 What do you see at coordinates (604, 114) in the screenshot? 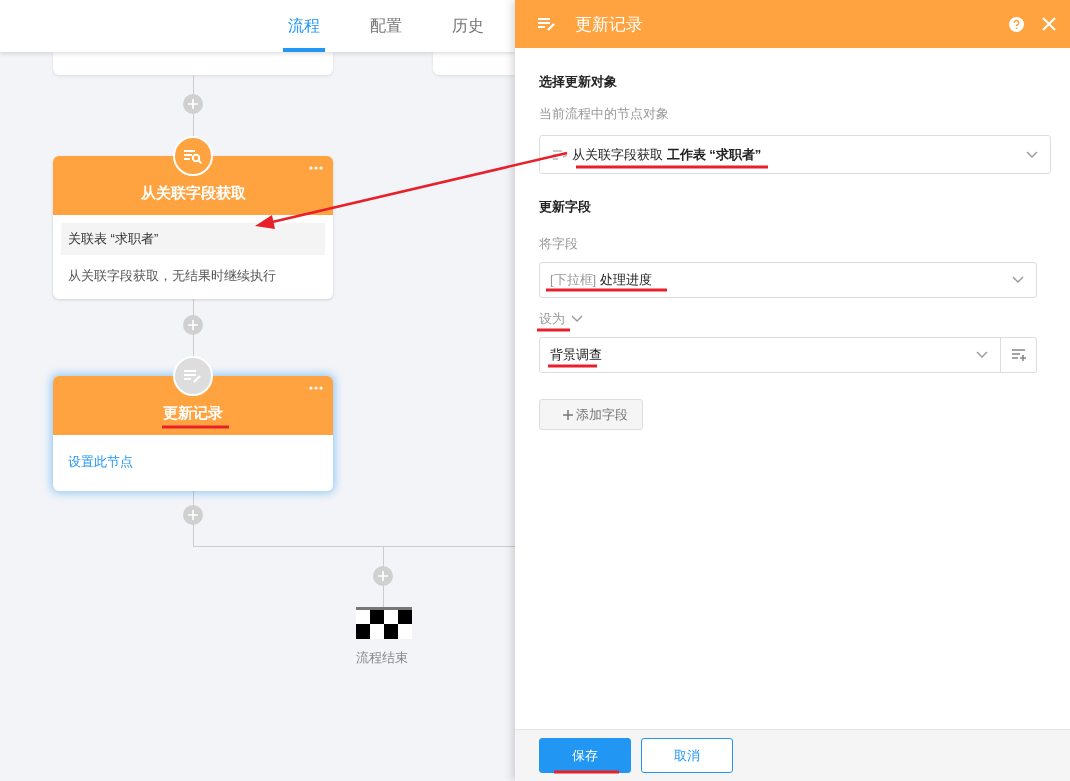
I see `field-label: 当前流程中的节点对象` at bounding box center [604, 114].